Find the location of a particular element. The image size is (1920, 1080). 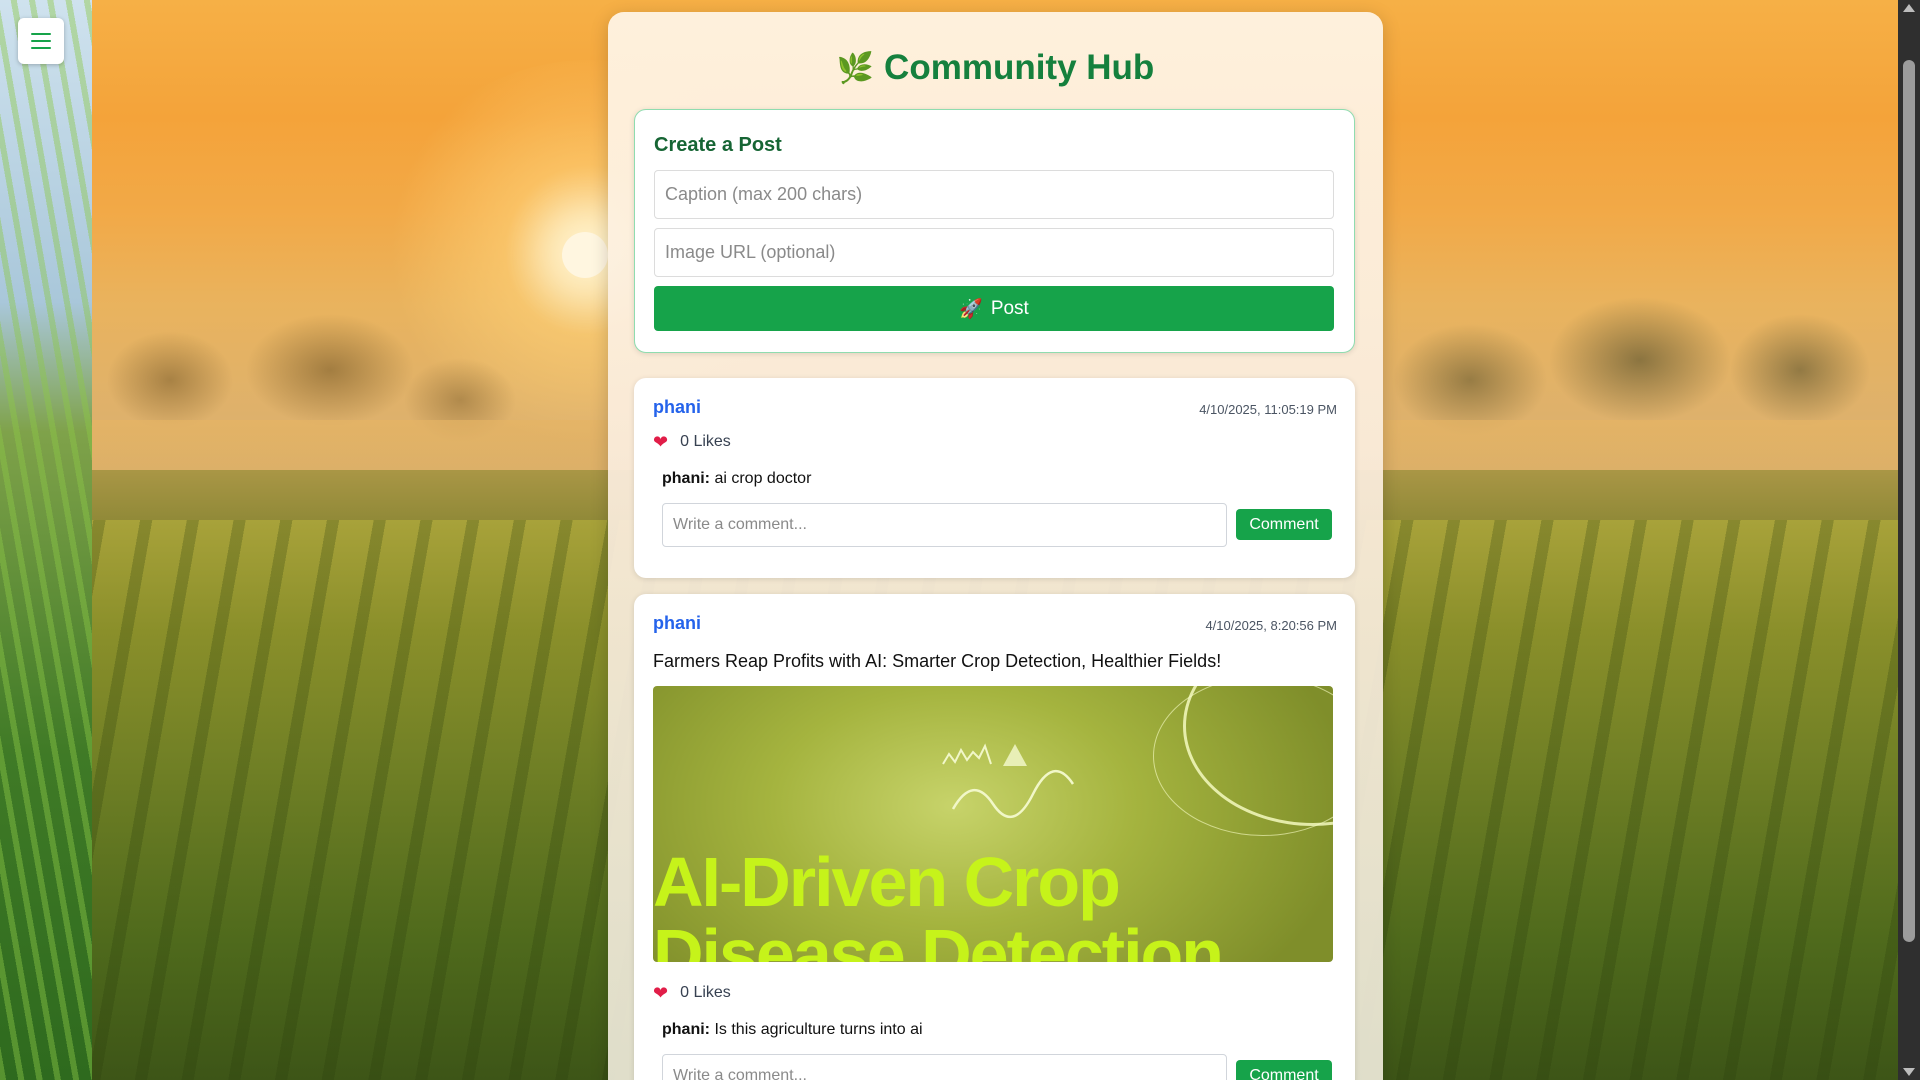

page-title: 🌿 Community Hub is located at coordinates (995, 68).